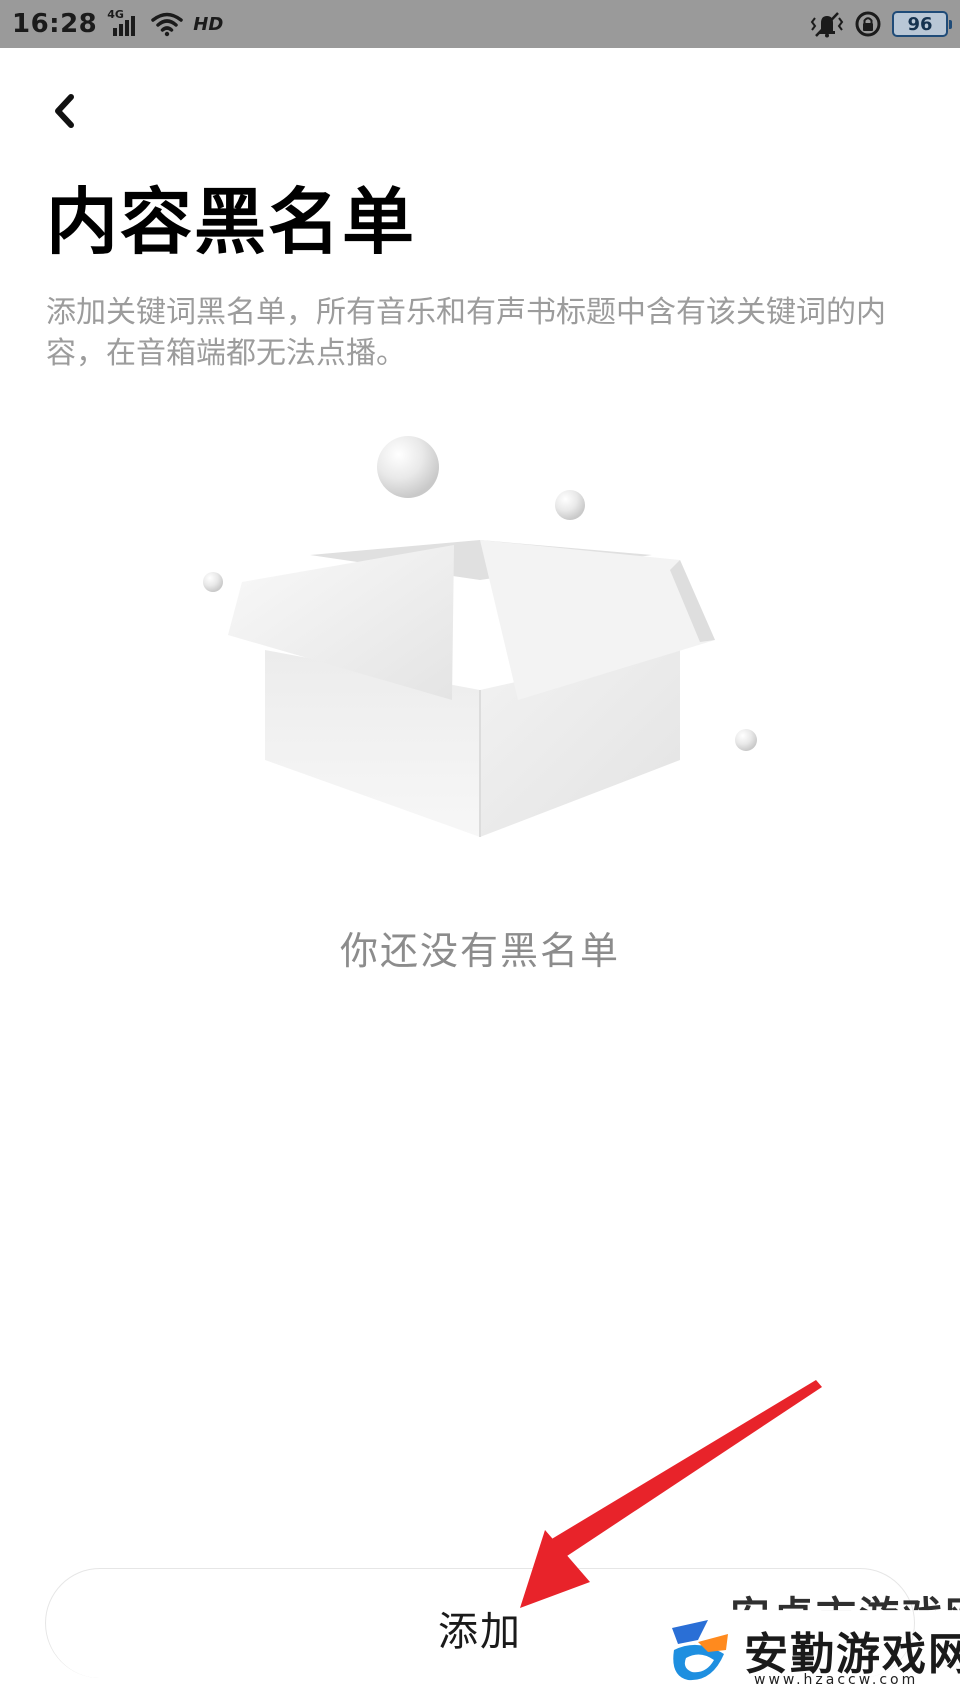 This screenshot has height=1692, width=960. What do you see at coordinates (480, 1628) in the screenshot?
I see `add-button: 添加` at bounding box center [480, 1628].